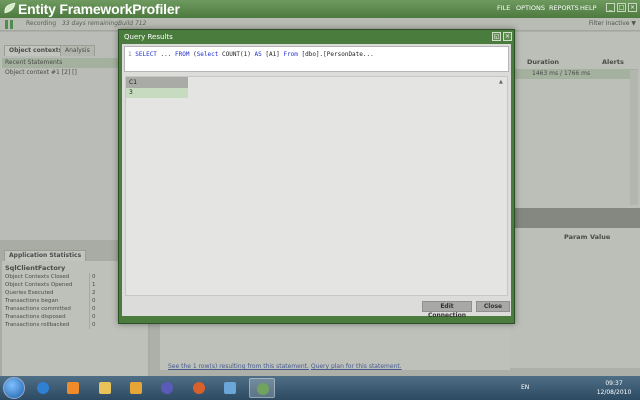  I want to click on firefox-icon, so click(199, 388).